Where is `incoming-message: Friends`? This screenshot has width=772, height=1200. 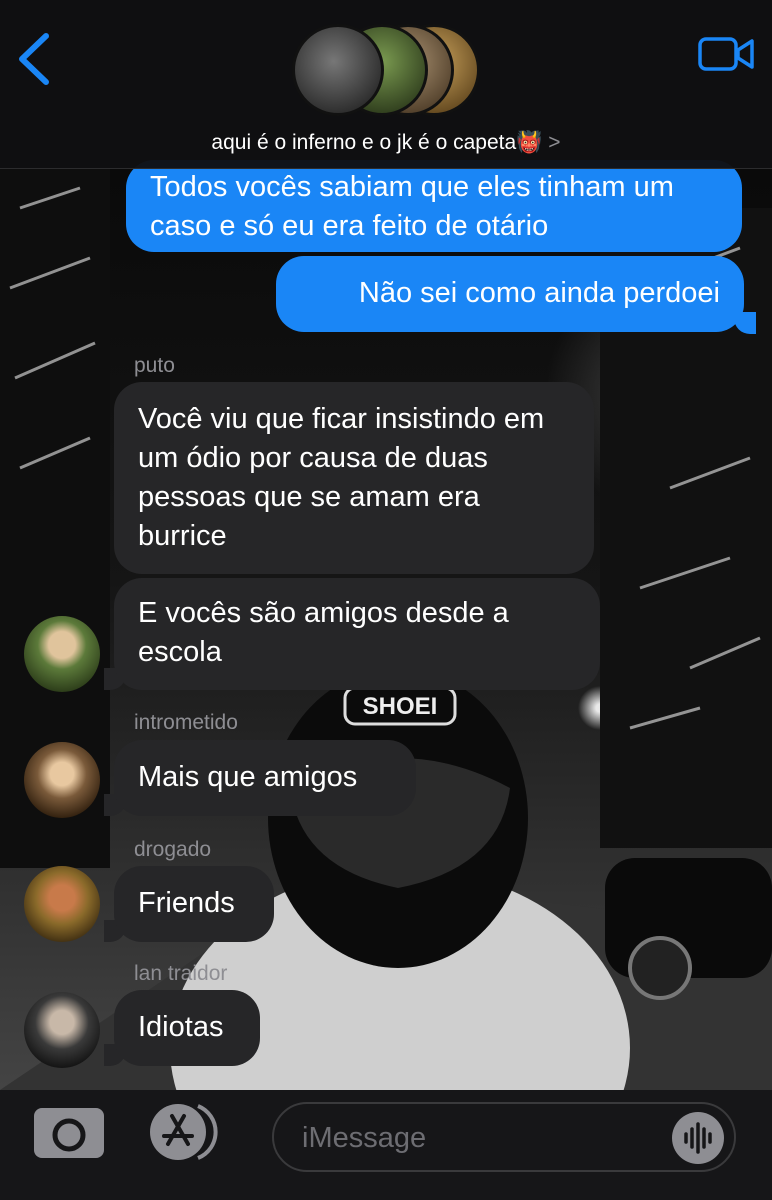
incoming-message: Friends is located at coordinates (194, 904).